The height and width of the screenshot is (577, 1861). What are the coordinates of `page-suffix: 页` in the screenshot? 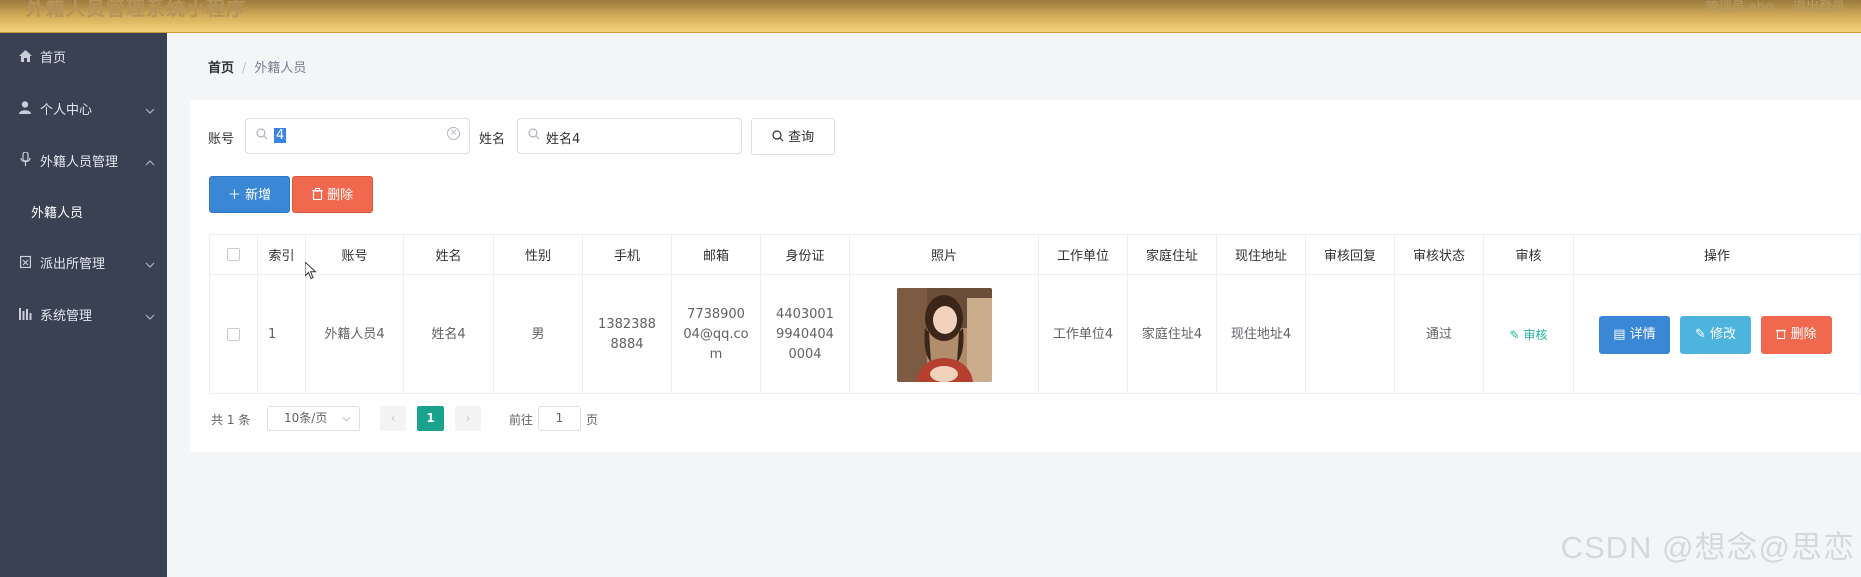 It's located at (592, 420).